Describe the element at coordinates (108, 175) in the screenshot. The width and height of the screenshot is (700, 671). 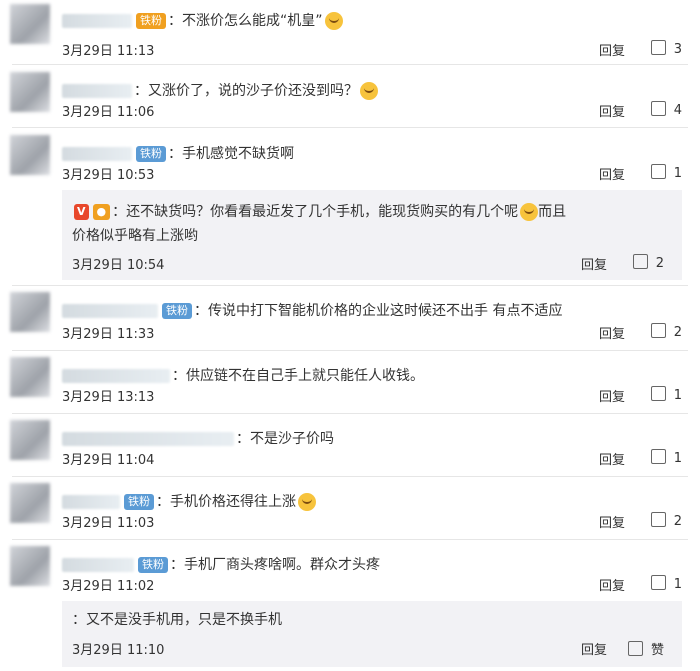
I see `comment-time: 3月29日 10:53` at that location.